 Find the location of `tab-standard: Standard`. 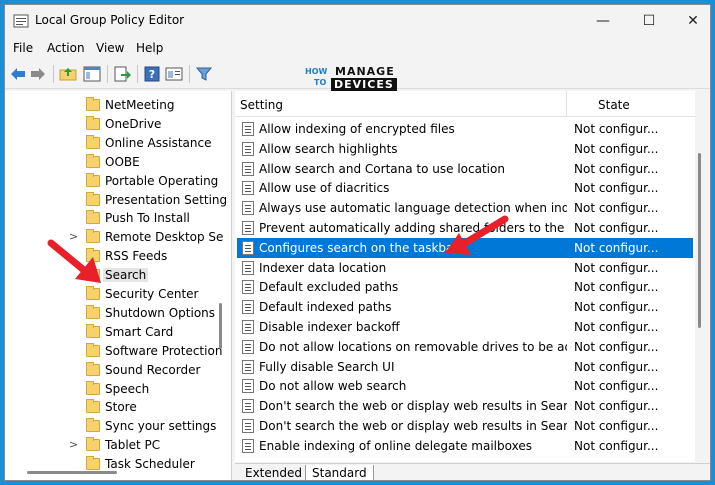

tab-standard: Standard is located at coordinates (339, 472).